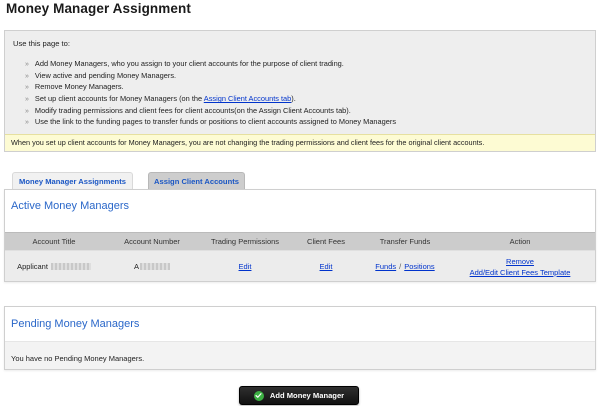 The height and width of the screenshot is (406, 600). I want to click on column-header-account-number: Account Number, so click(152, 241).